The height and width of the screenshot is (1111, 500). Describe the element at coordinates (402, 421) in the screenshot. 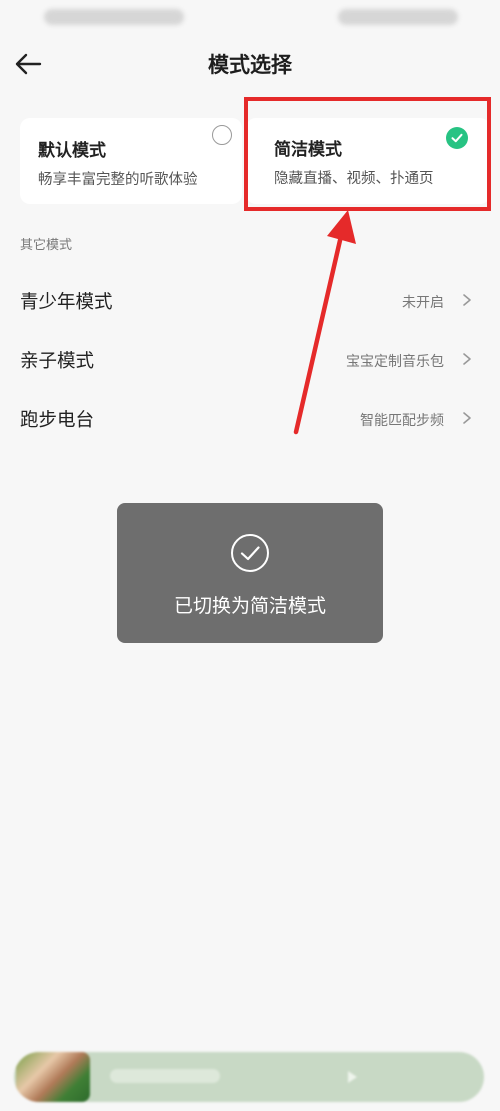

I see `row-value: 智能匹配步频` at that location.